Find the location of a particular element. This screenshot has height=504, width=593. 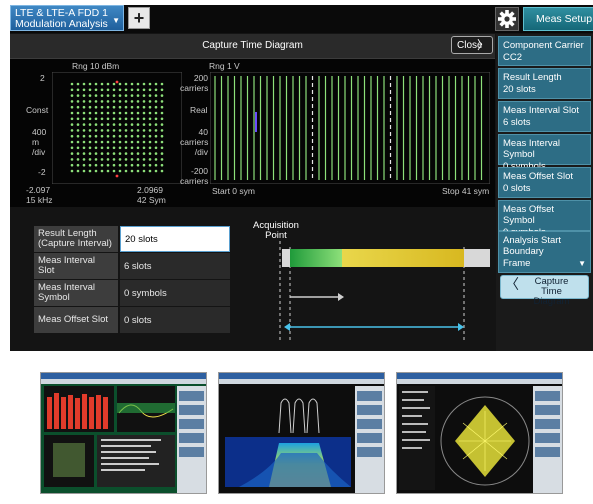

param-value: 0 slots is located at coordinates (175, 320).